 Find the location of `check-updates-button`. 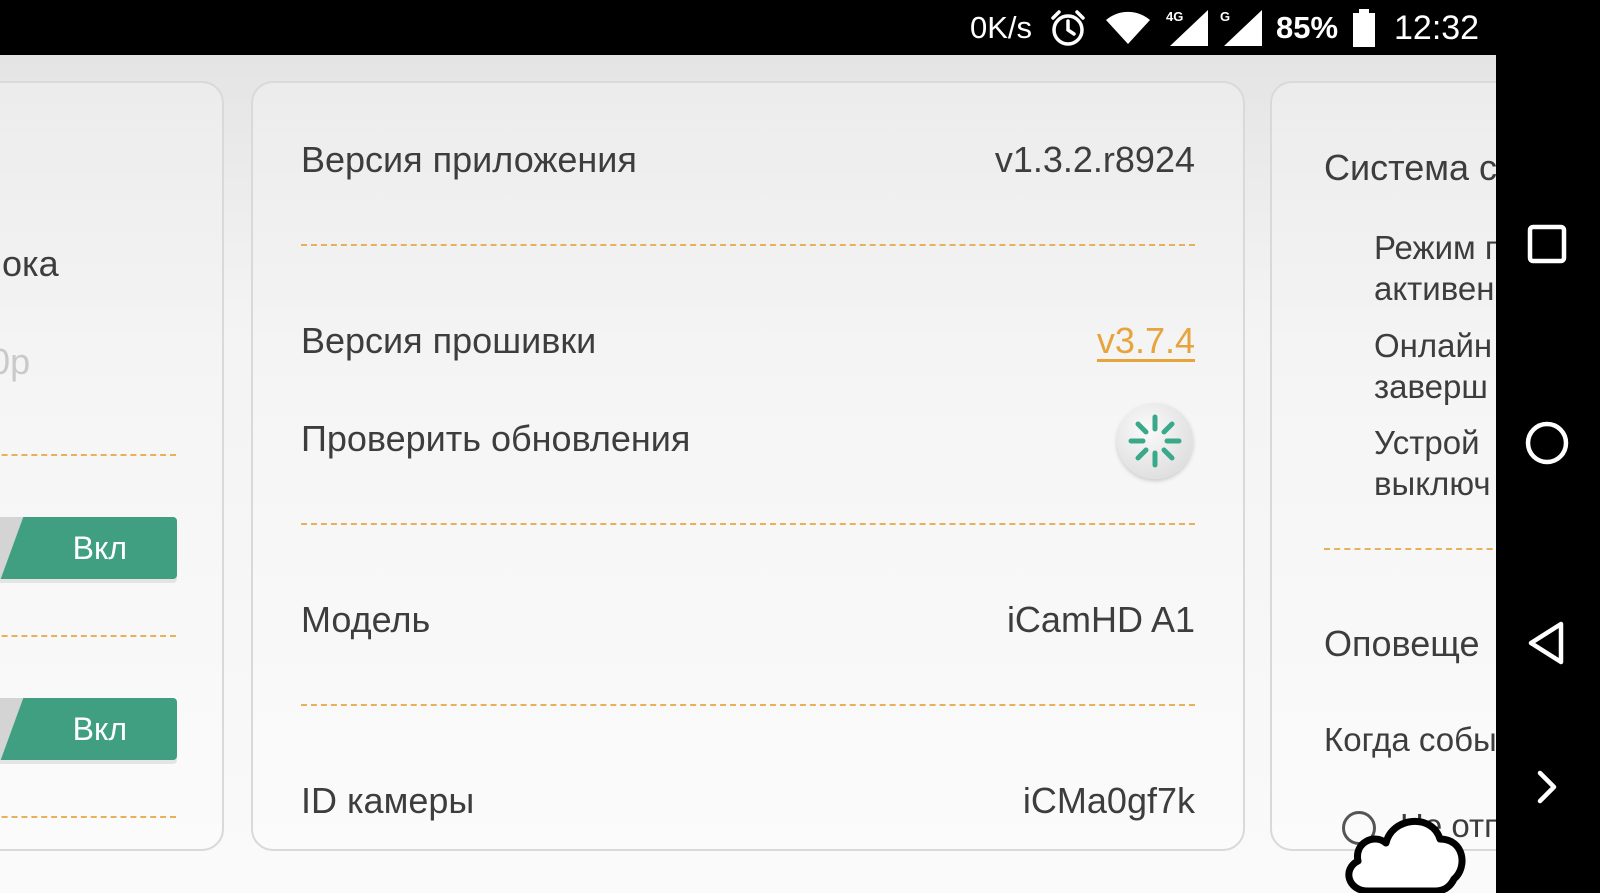

check-updates-button is located at coordinates (1155, 441).